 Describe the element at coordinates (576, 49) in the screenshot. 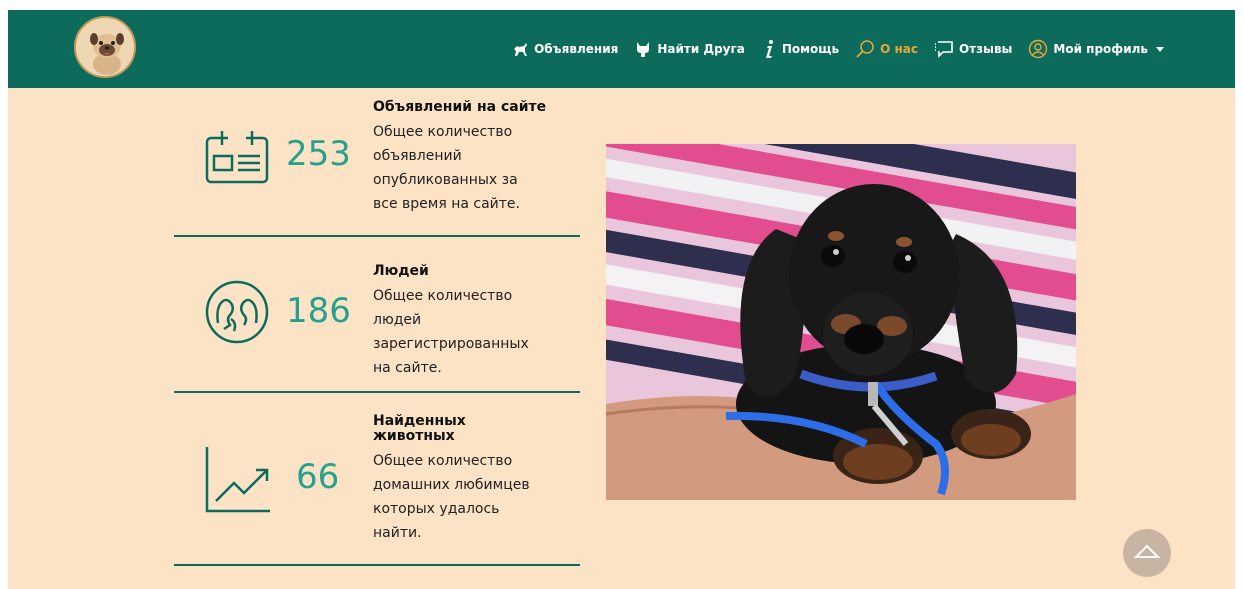

I see `nav-ads-label: Объявления` at that location.